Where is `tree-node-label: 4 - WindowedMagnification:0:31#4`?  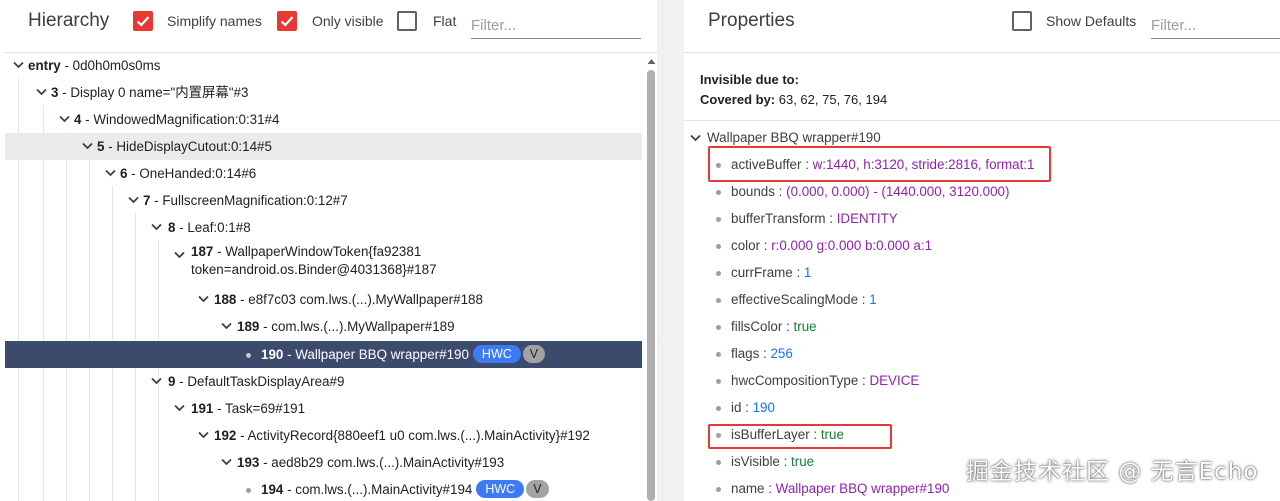 tree-node-label: 4 - WindowedMagnification:0:31#4 is located at coordinates (177, 119).